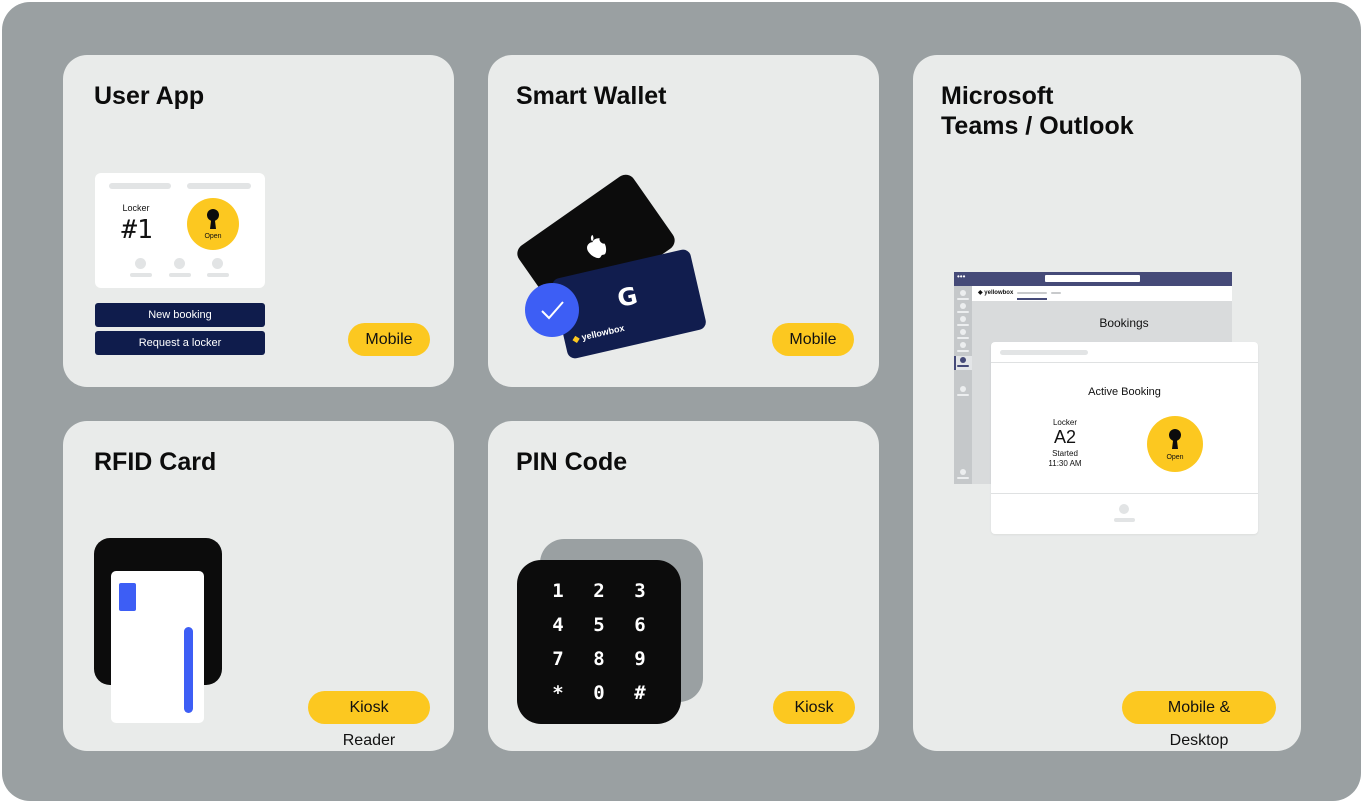 This screenshot has height=803, width=1363. What do you see at coordinates (558, 591) in the screenshot?
I see `keypad-key-1: 1` at bounding box center [558, 591].